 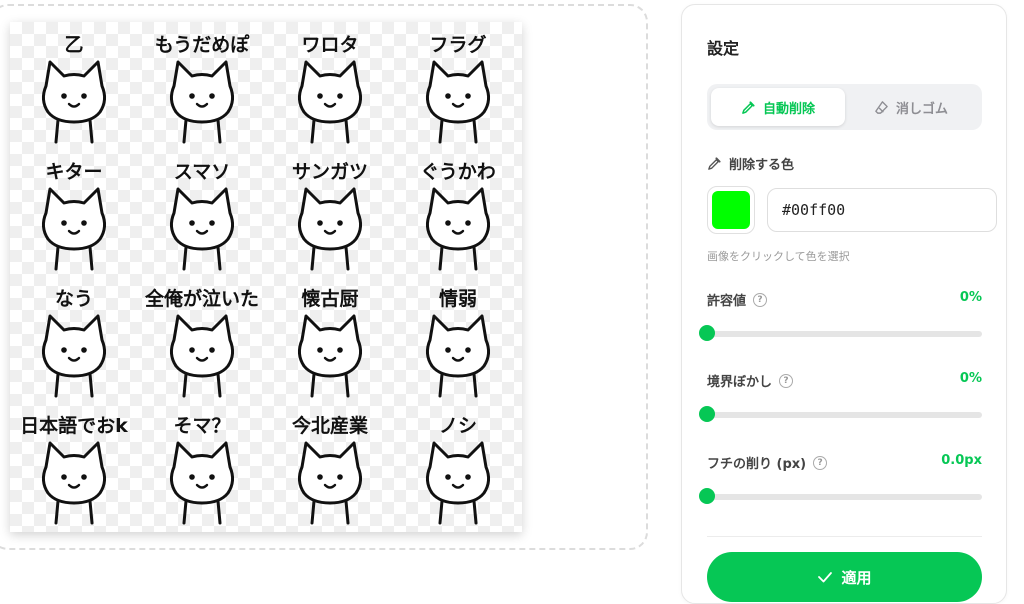 I want to click on sticker-cell: 今北産業, so click(x=330, y=466).